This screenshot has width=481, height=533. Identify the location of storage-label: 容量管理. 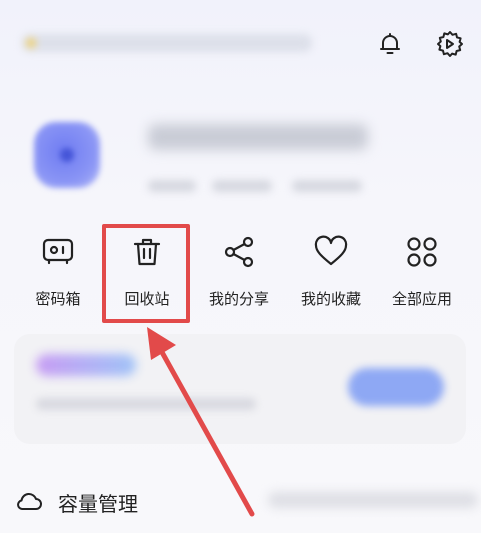
(98, 504).